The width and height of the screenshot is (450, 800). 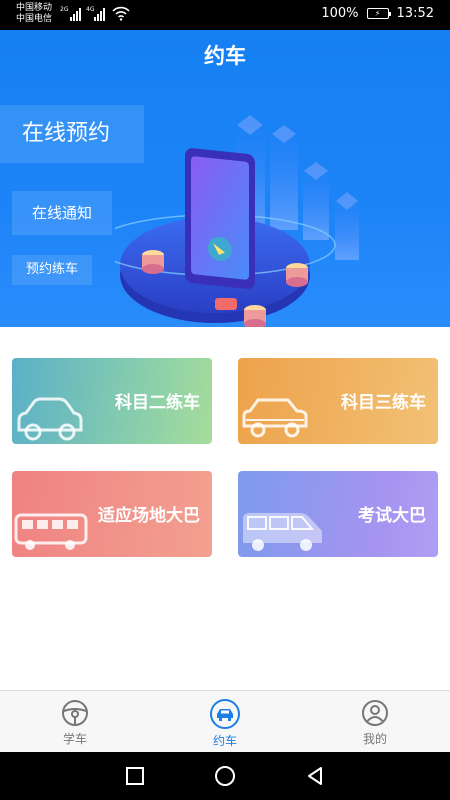 I want to click on battery-icon: ⚡, so click(x=378, y=13).